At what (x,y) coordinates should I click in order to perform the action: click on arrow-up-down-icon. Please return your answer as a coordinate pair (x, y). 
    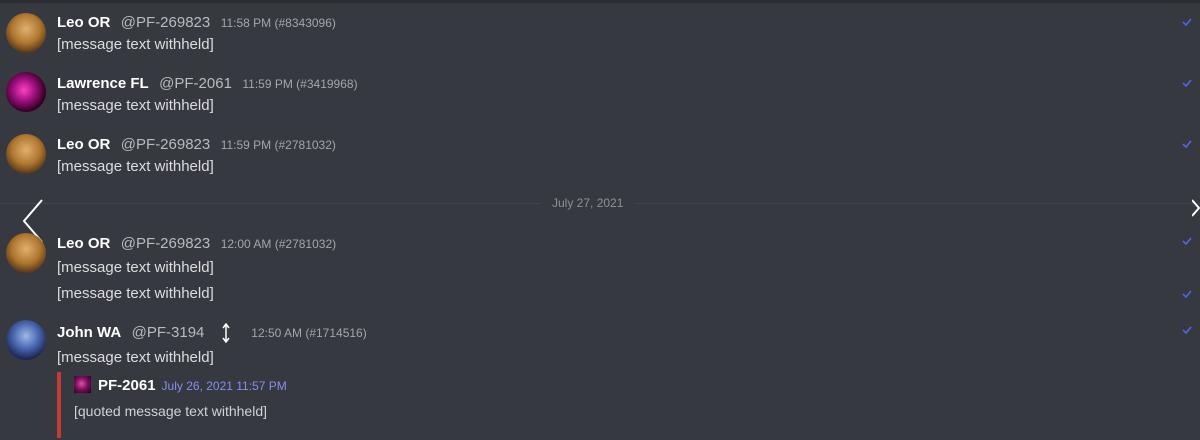
    Looking at the image, I should click on (226, 333).